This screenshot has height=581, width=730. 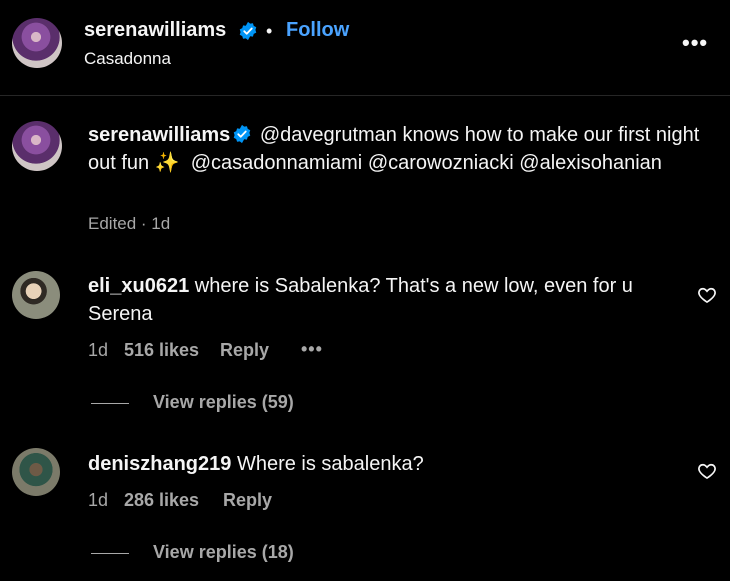 I want to click on view-replies-button: View replies (59), so click(x=223, y=402).